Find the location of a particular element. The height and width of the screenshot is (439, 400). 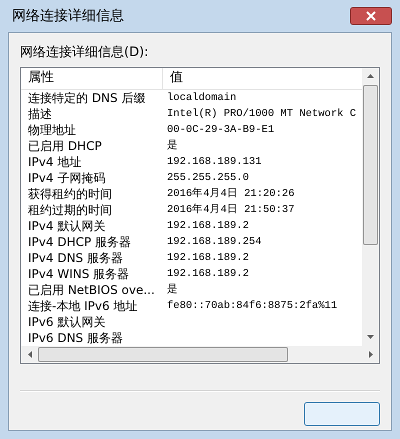

table-cell-text: IPv4 DNS 服务器 is located at coordinates (75, 258).